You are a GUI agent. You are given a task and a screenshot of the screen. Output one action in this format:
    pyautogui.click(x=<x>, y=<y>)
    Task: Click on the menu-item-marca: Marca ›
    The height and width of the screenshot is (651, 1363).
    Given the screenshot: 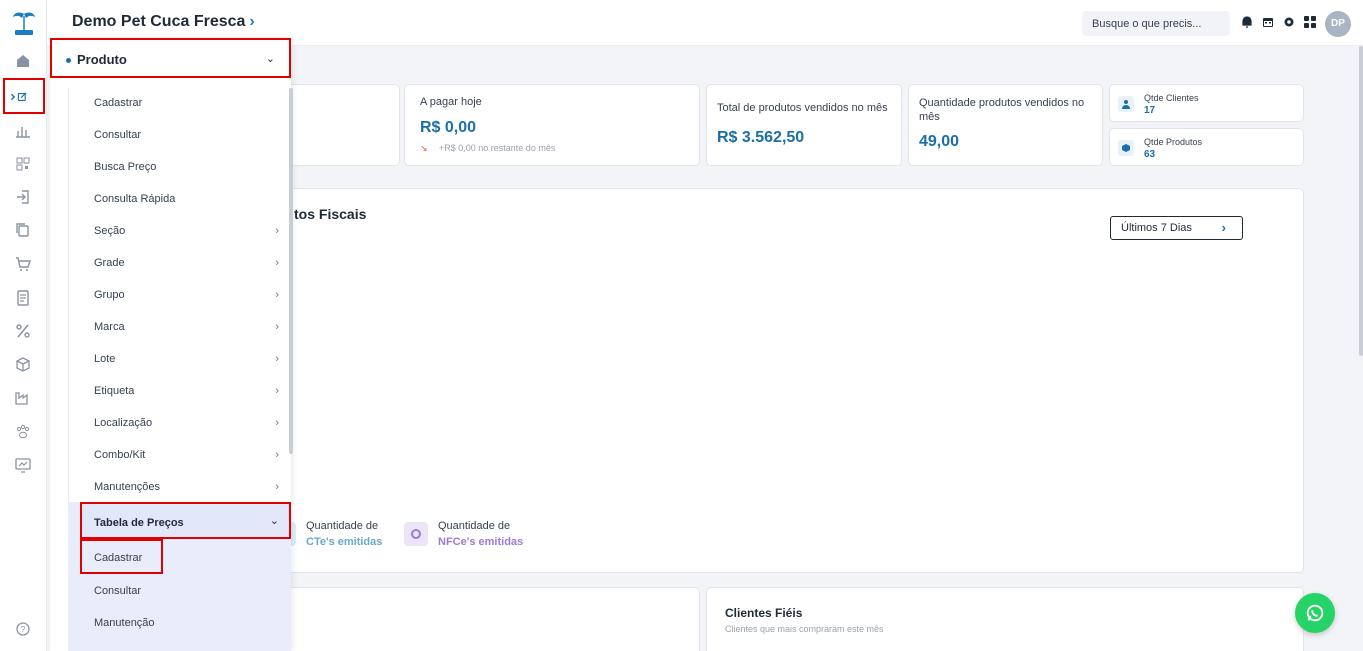 What is the action you would take?
    pyautogui.click(x=186, y=327)
    